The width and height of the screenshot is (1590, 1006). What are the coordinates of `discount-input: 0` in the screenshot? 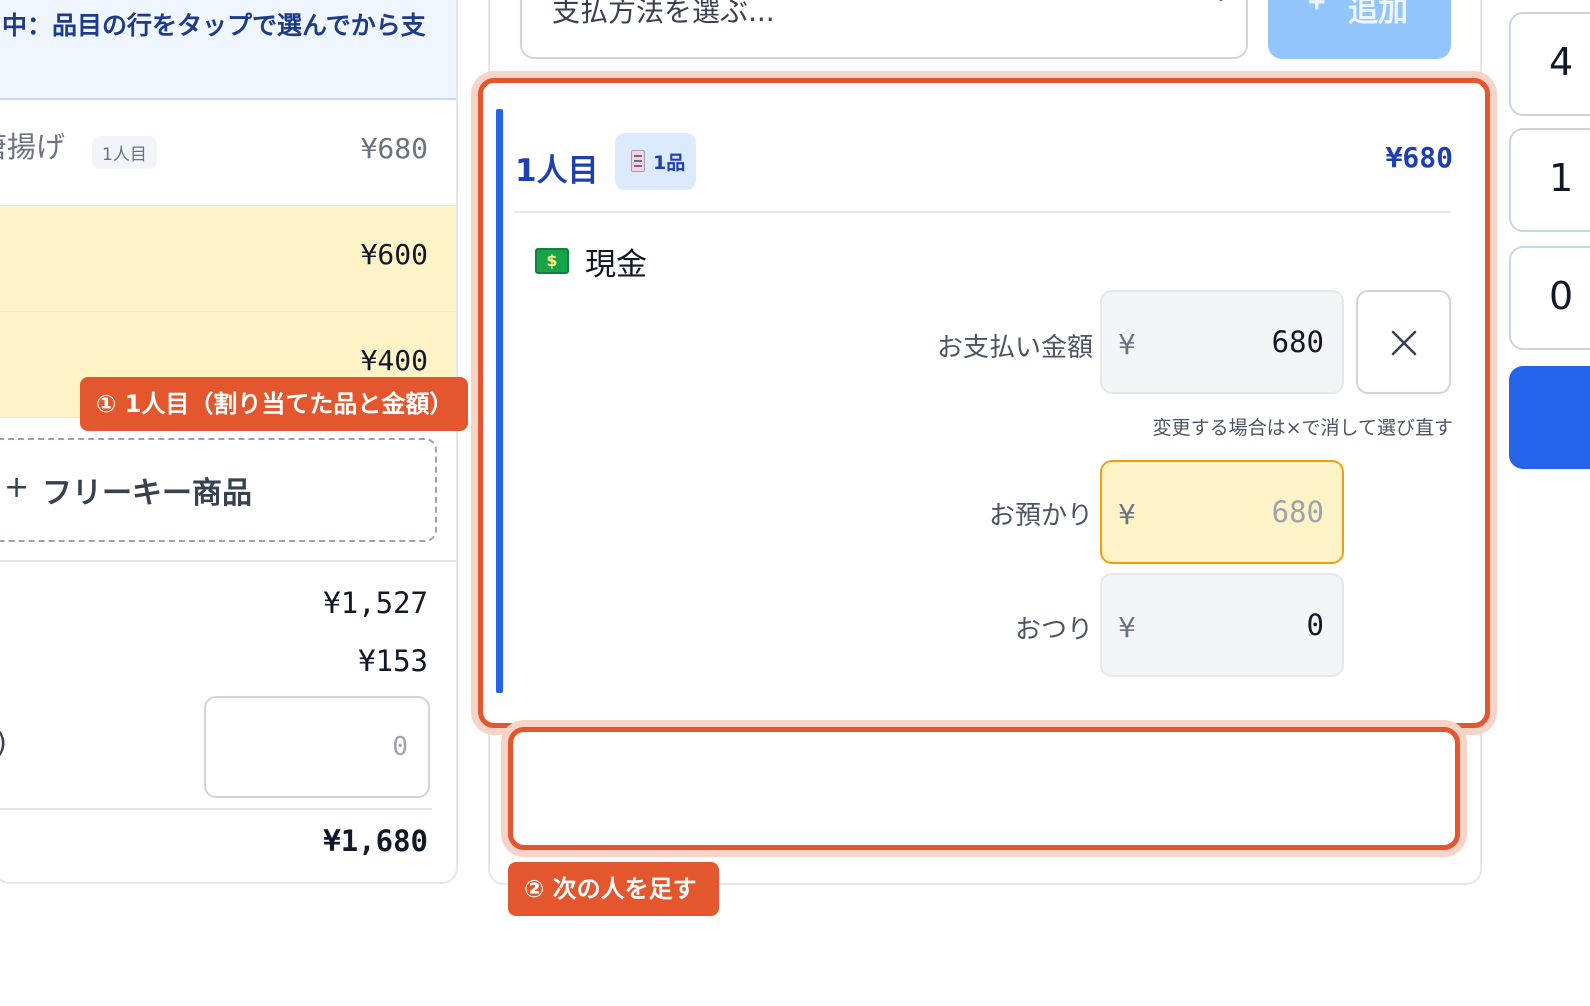 It's located at (317, 747).